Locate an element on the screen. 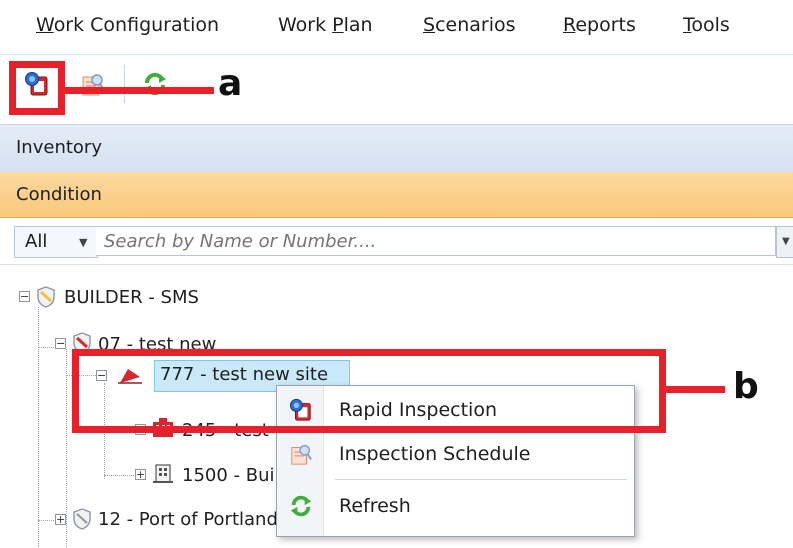 Image resolution: width=793 pixels, height=548 pixels. inventory-label: Inventory is located at coordinates (59, 147).